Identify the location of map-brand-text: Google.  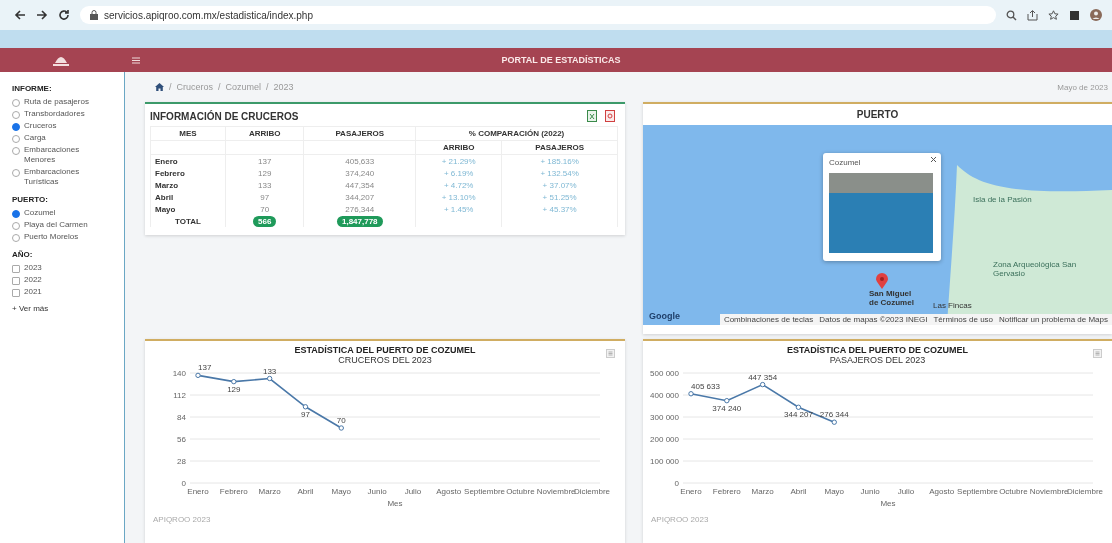
(664, 316).